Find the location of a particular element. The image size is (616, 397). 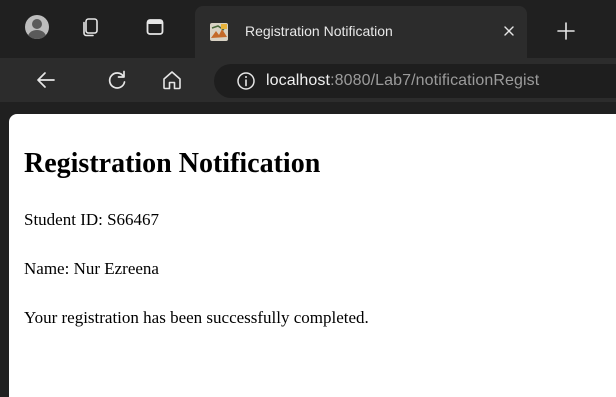

pdf-favicon-icon is located at coordinates (219, 32).